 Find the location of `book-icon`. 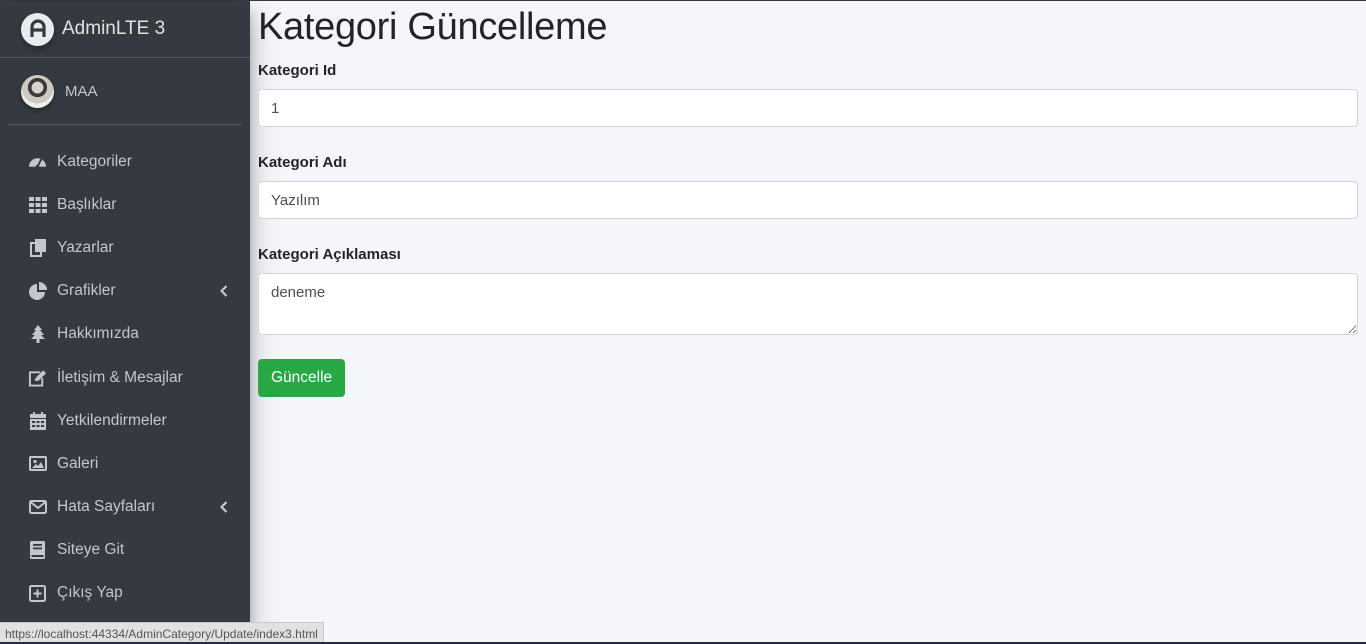

book-icon is located at coordinates (37, 550).